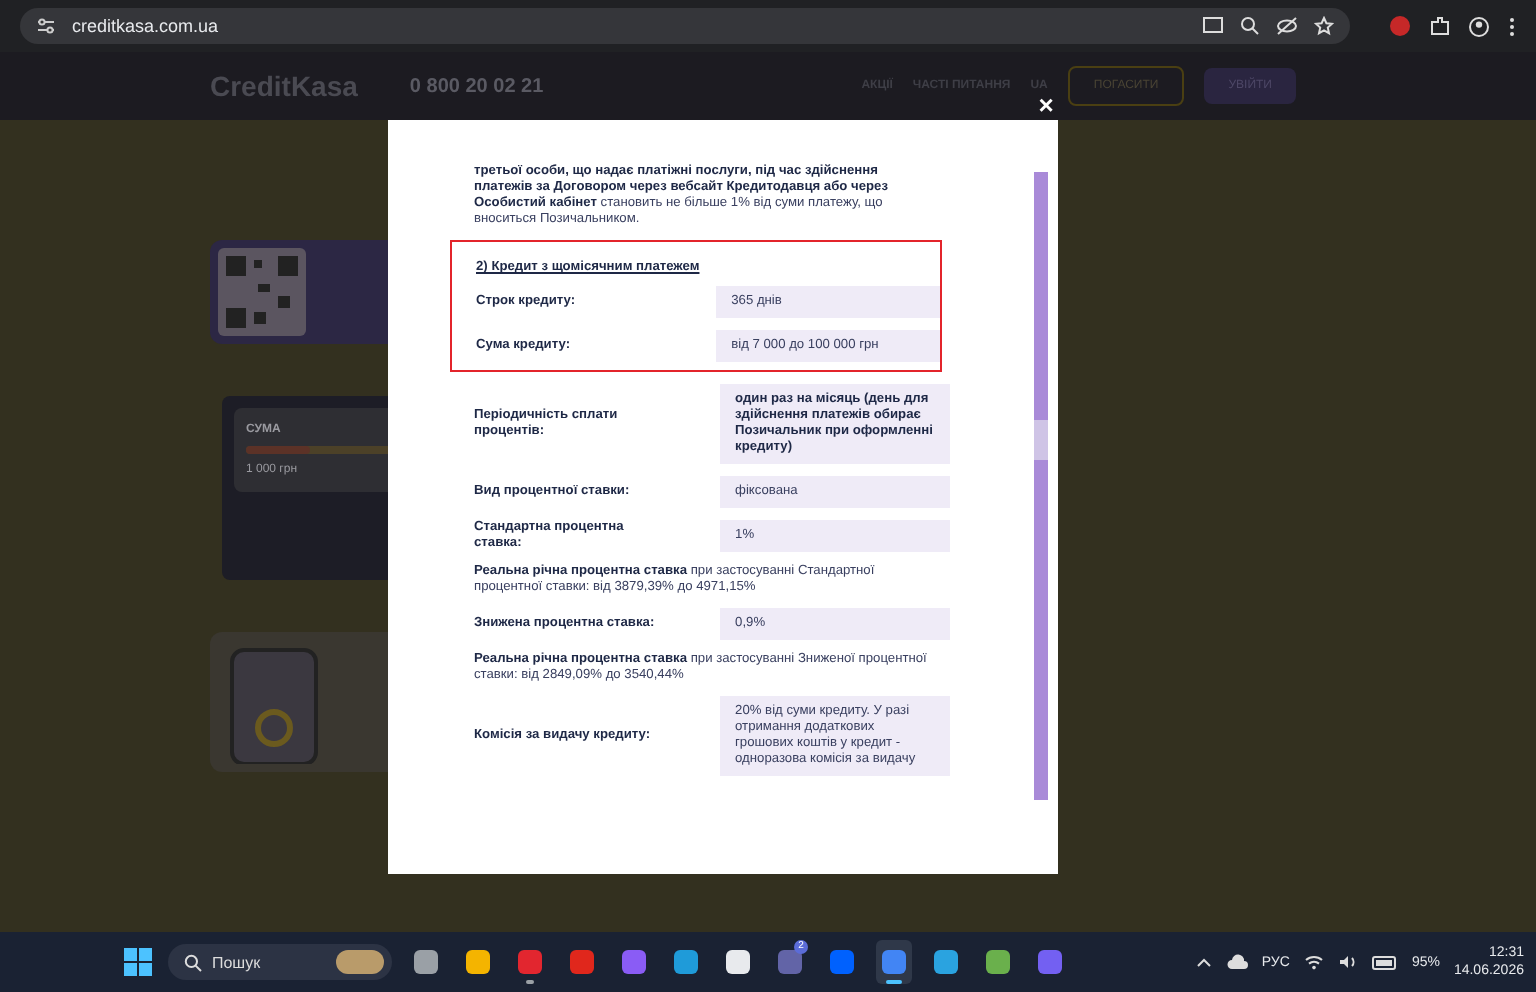 The height and width of the screenshot is (992, 1536). What do you see at coordinates (1213, 26) in the screenshot?
I see `cast-icon` at bounding box center [1213, 26].